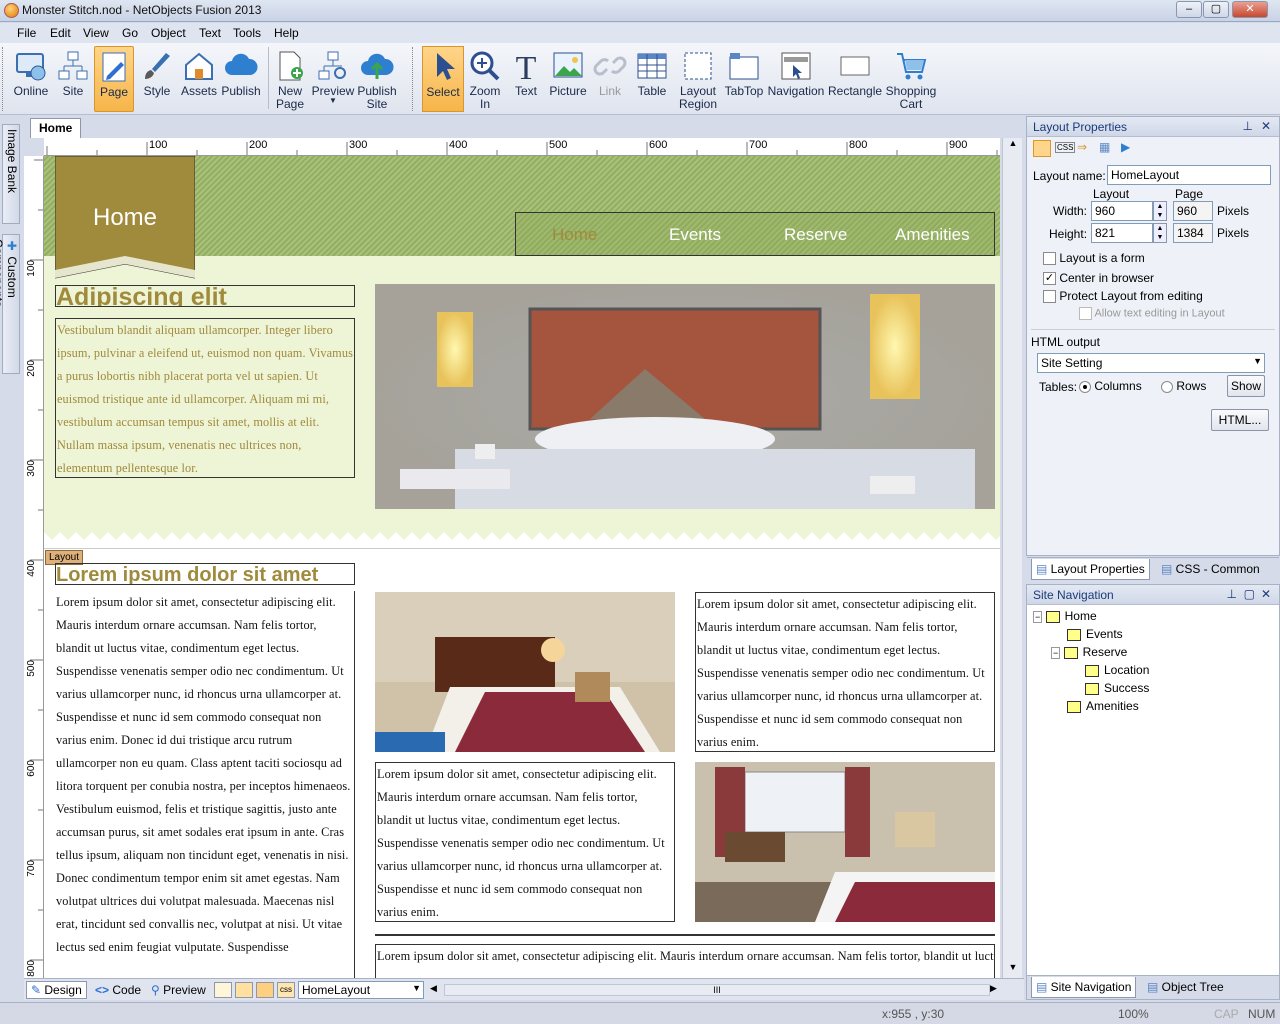 This screenshot has width=1280, height=1024. What do you see at coordinates (485, 79) in the screenshot?
I see `zoom-in-tool: Zoom In` at bounding box center [485, 79].